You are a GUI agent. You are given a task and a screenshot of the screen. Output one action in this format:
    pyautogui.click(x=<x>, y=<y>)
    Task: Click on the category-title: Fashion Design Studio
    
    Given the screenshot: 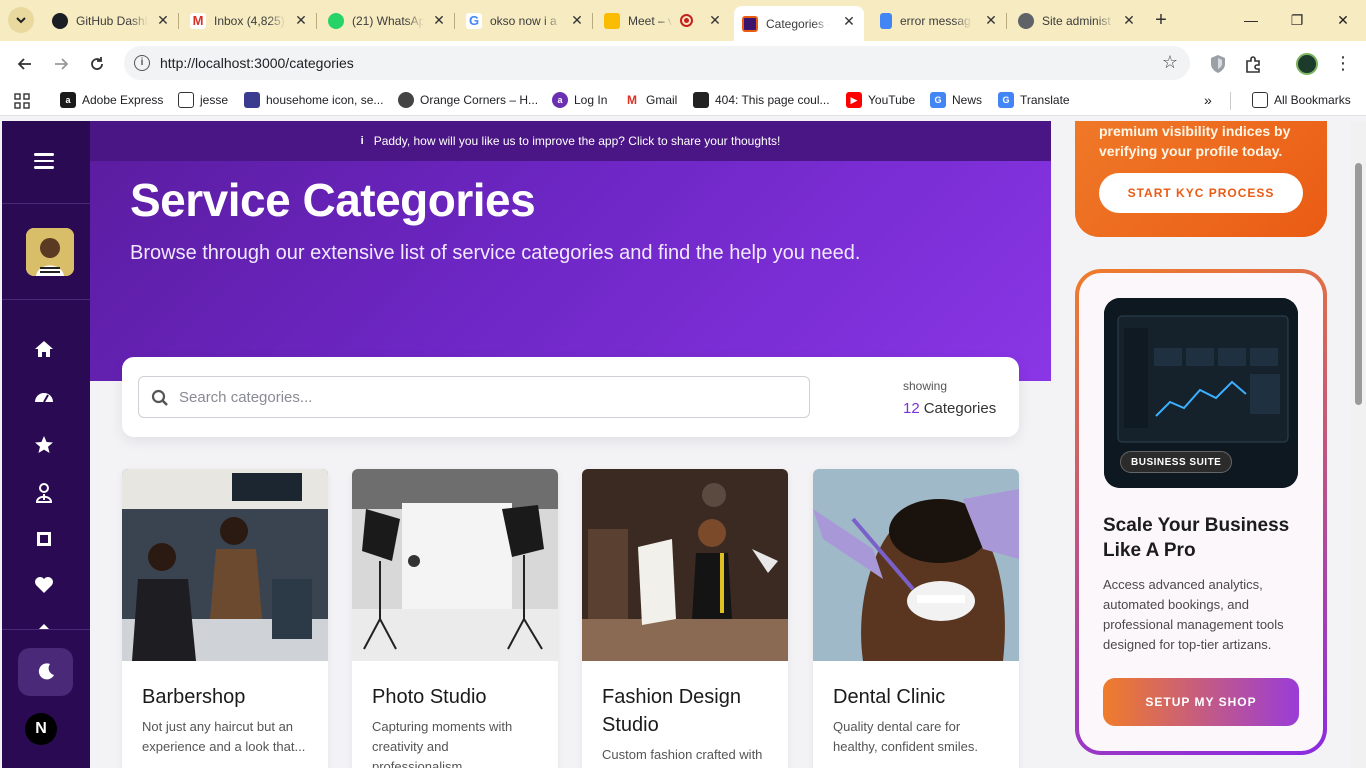 What is the action you would take?
    pyautogui.click(x=671, y=711)
    